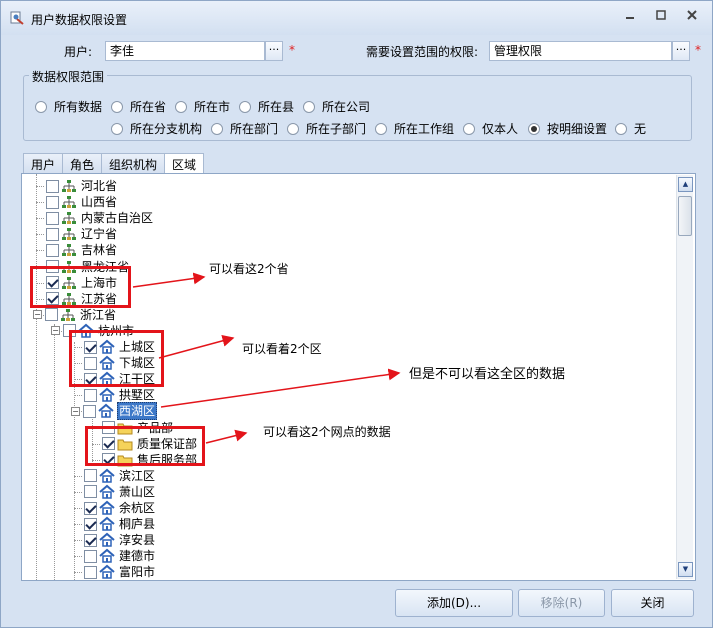  What do you see at coordinates (169, 280) in the screenshot?
I see `arrow-provinces` at bounding box center [169, 280].